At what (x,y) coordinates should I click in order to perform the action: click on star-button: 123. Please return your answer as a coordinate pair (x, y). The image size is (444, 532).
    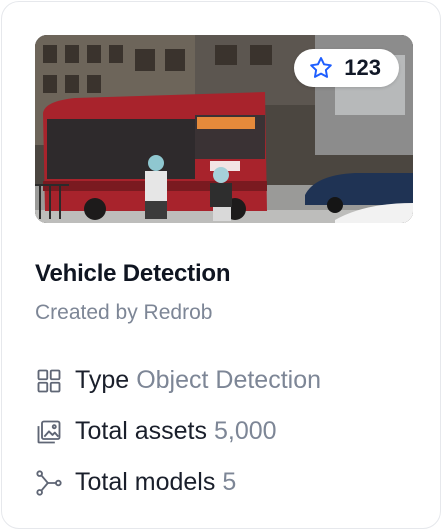
    Looking at the image, I should click on (346, 68).